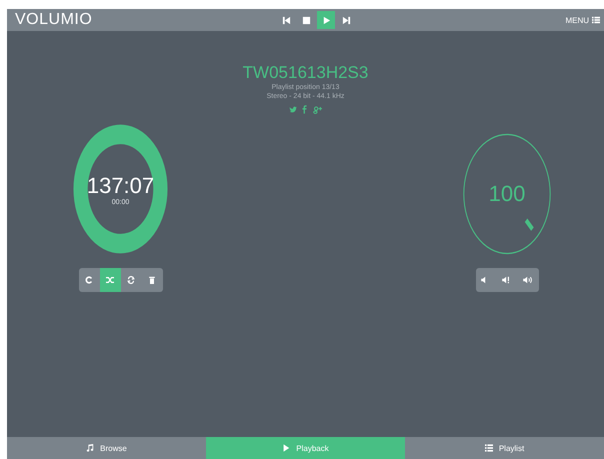 Image resolution: width=604 pixels, height=459 pixels. What do you see at coordinates (504, 448) in the screenshot?
I see `nav-tab: Playlist` at bounding box center [504, 448].